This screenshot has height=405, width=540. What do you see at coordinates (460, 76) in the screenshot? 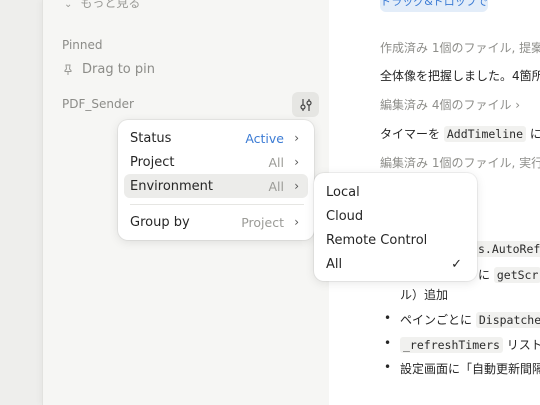
I see `chat-line-overview: 全体像を把握しました。4箇所ま` at bounding box center [460, 76].